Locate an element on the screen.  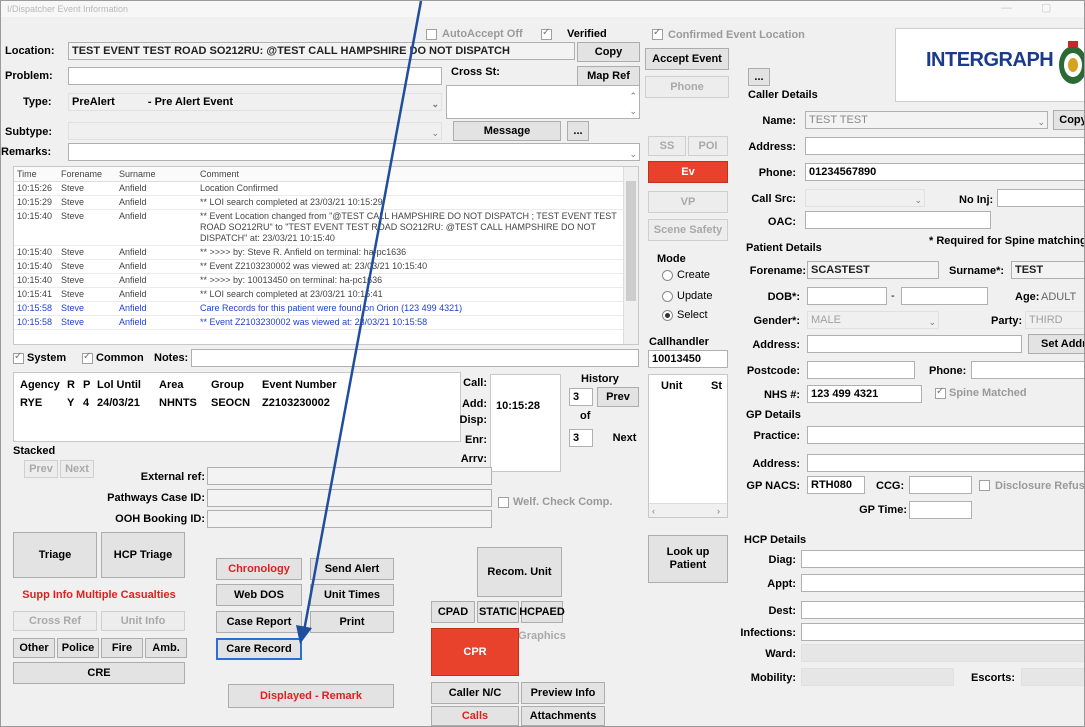
annotation-arrow is located at coordinates (359, 322).